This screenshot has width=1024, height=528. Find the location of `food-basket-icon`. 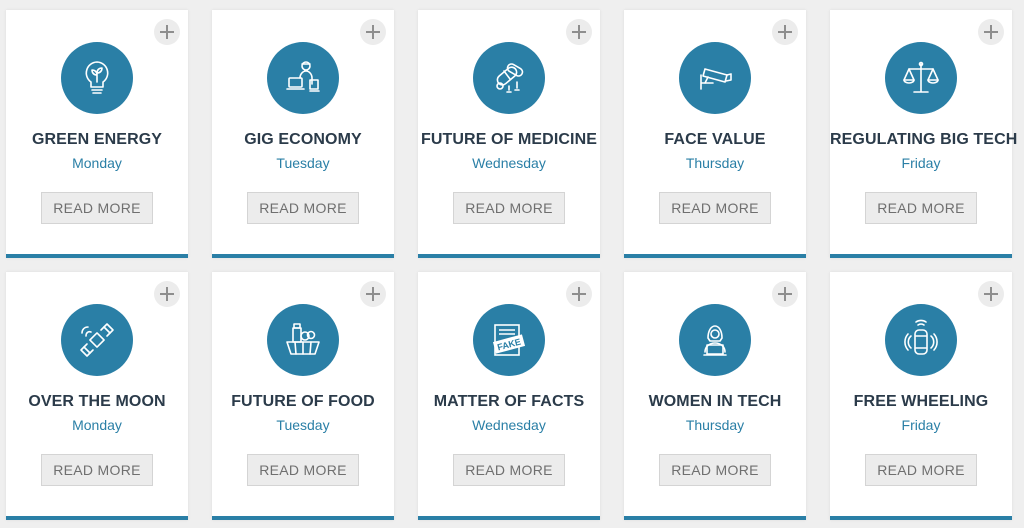

food-basket-icon is located at coordinates (303, 340).